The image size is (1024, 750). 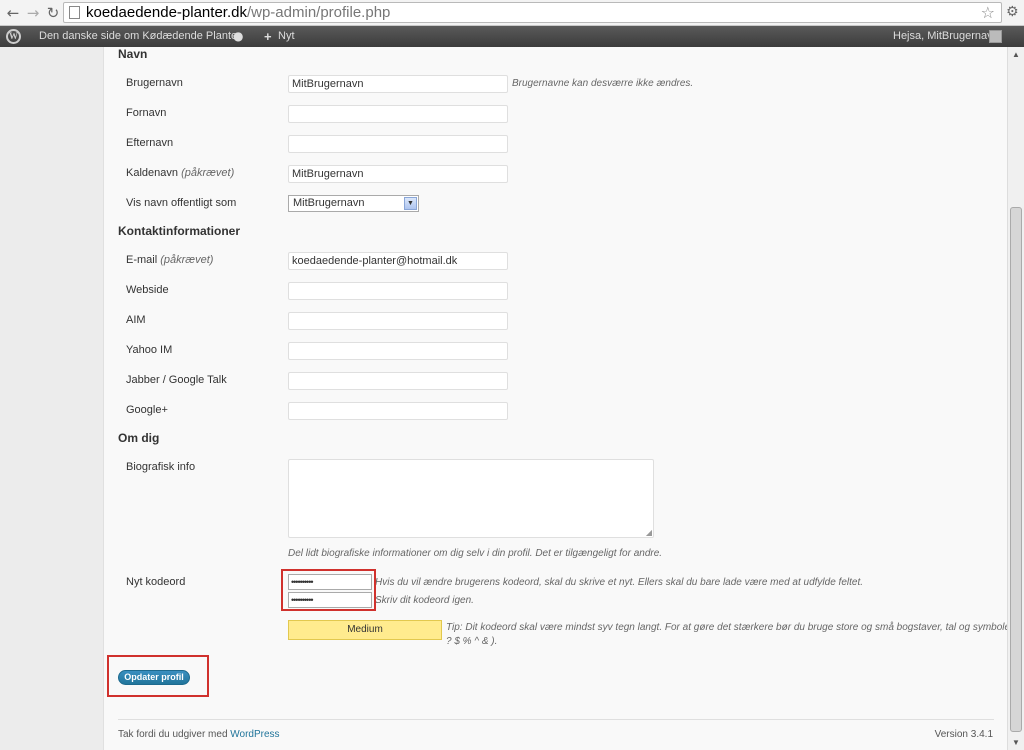 What do you see at coordinates (398, 411) in the screenshot?
I see `google-plus-input` at bounding box center [398, 411].